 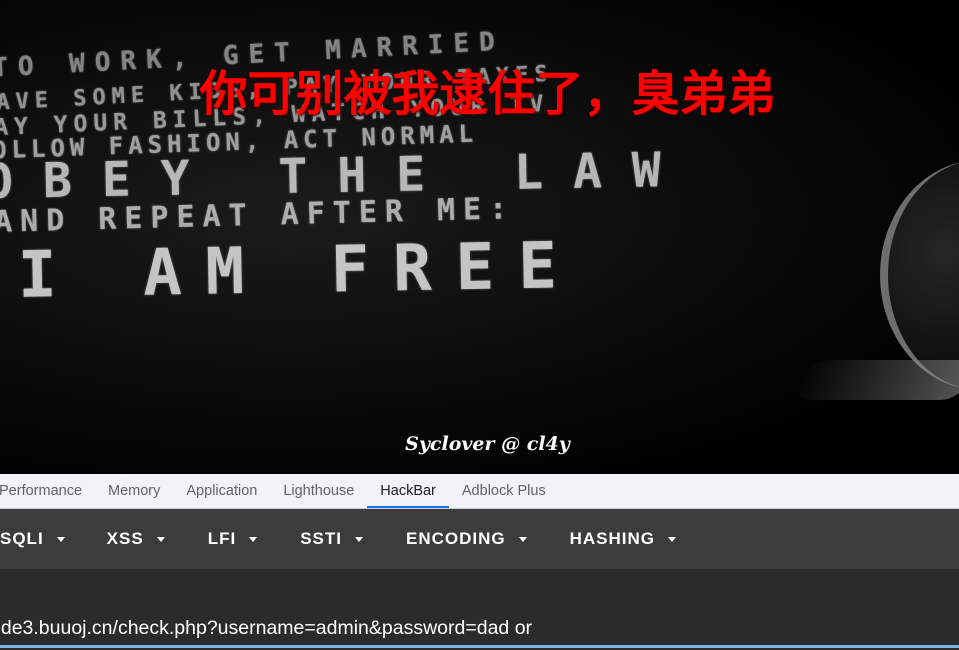 What do you see at coordinates (134, 491) in the screenshot?
I see `tab-memory: Memory` at bounding box center [134, 491].